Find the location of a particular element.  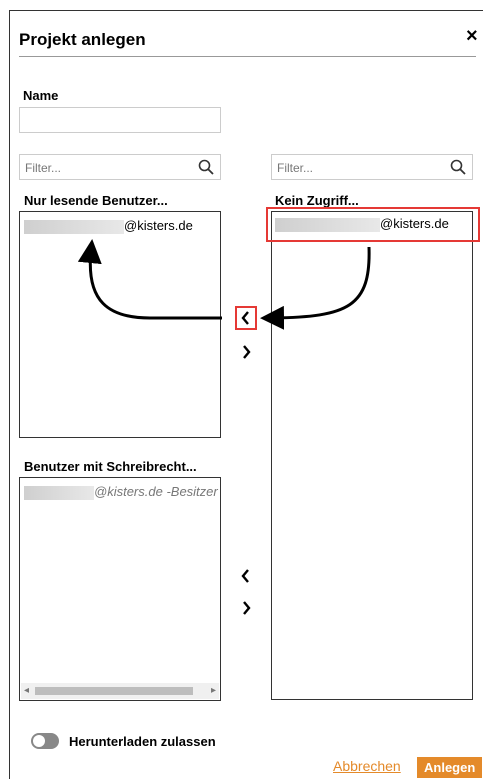

annotation-arrow is located at coordinates (224, 284).